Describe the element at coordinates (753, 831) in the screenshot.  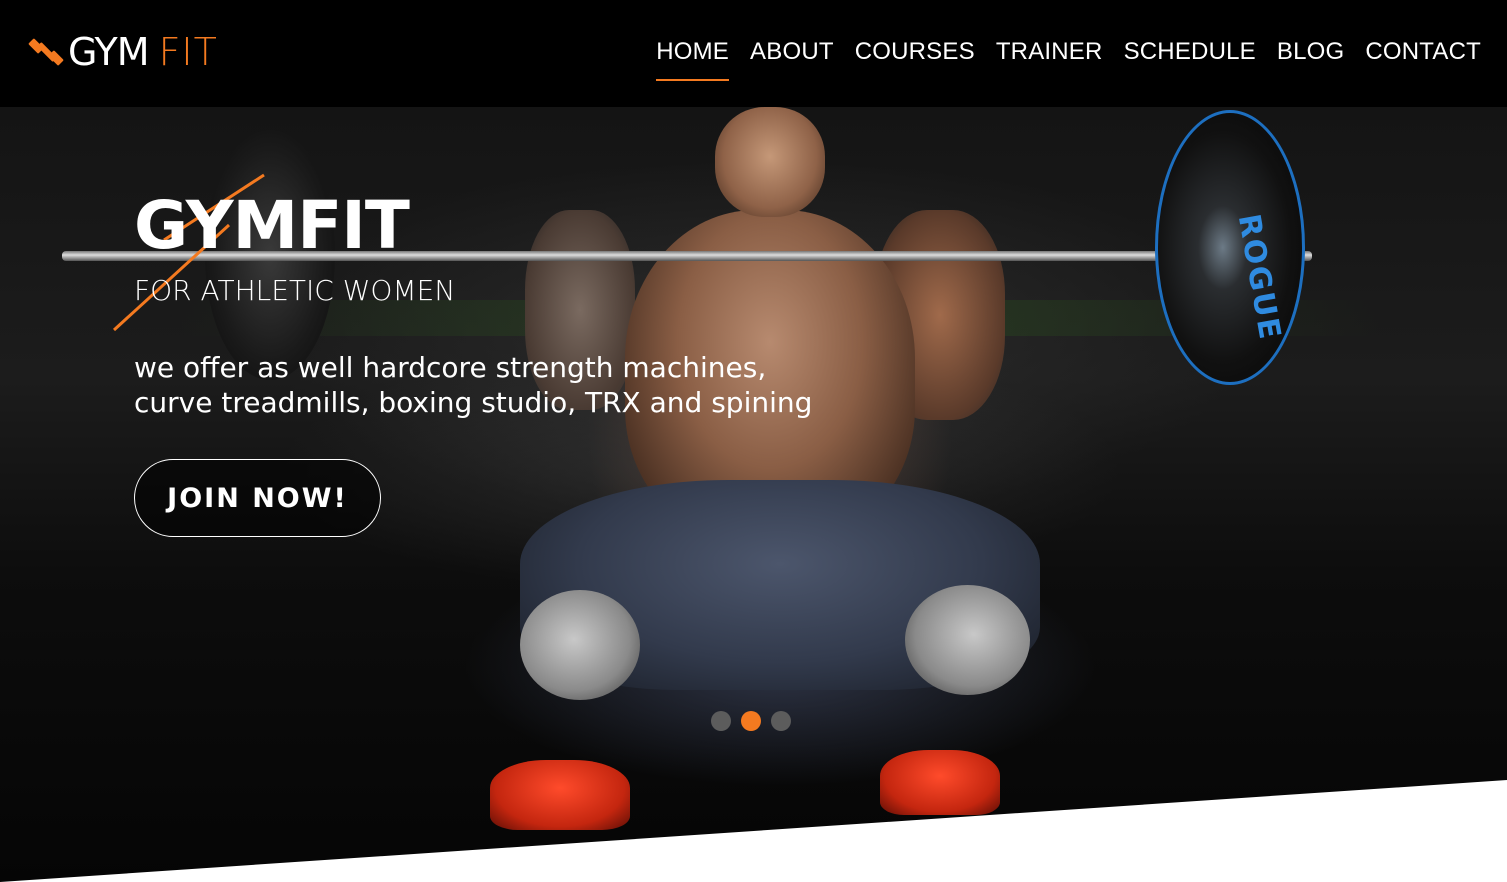
I see `section-divider` at that location.